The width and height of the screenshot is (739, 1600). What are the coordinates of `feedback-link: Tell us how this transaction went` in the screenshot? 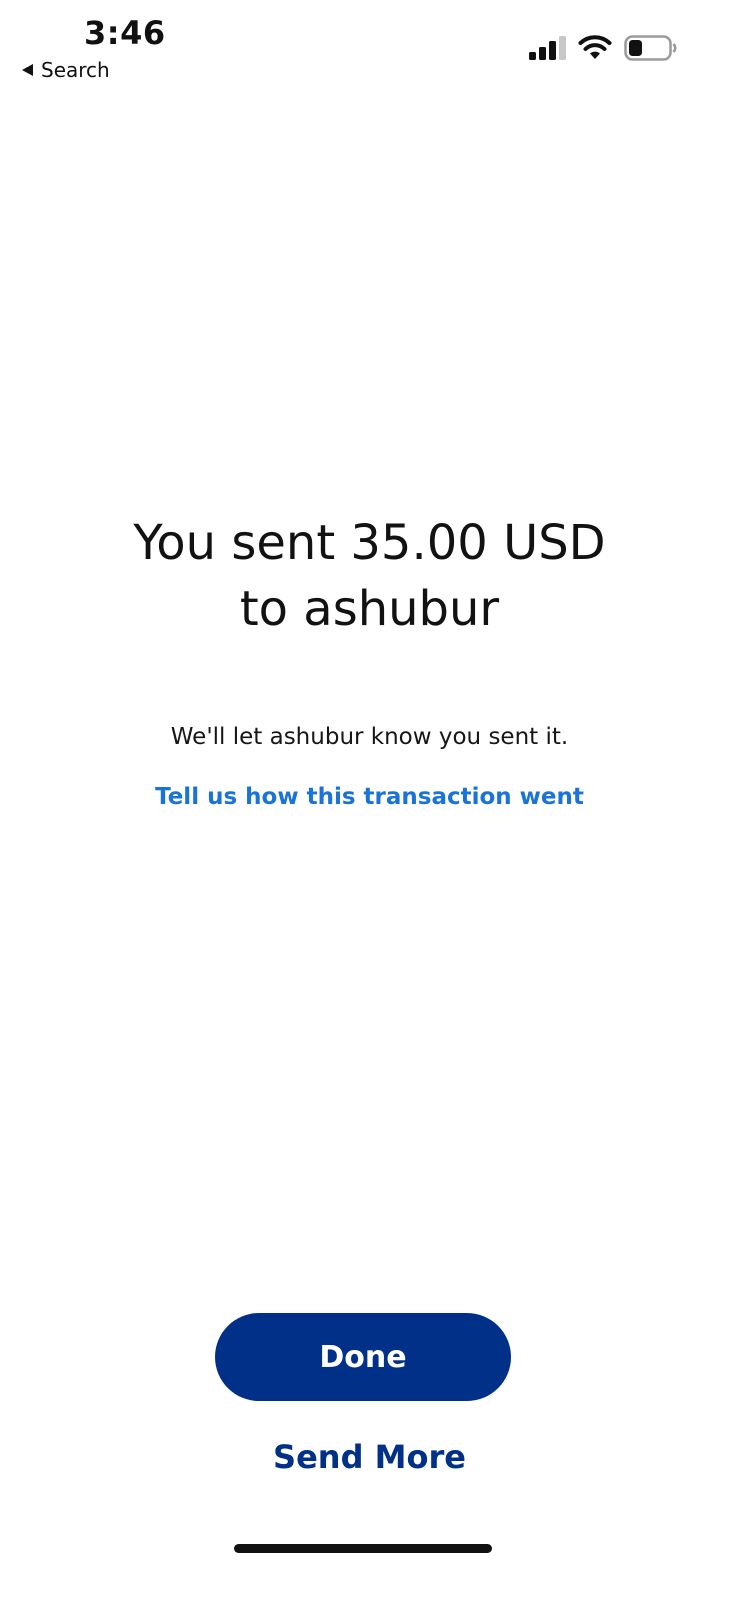 It's located at (369, 797).